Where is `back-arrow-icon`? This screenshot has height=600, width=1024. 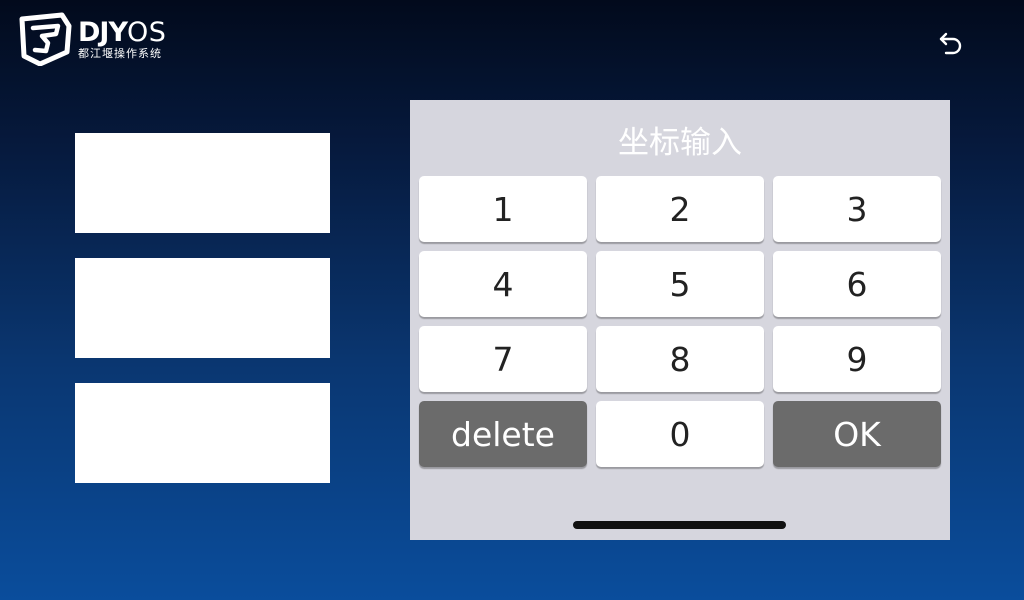
back-arrow-icon is located at coordinates (950, 43).